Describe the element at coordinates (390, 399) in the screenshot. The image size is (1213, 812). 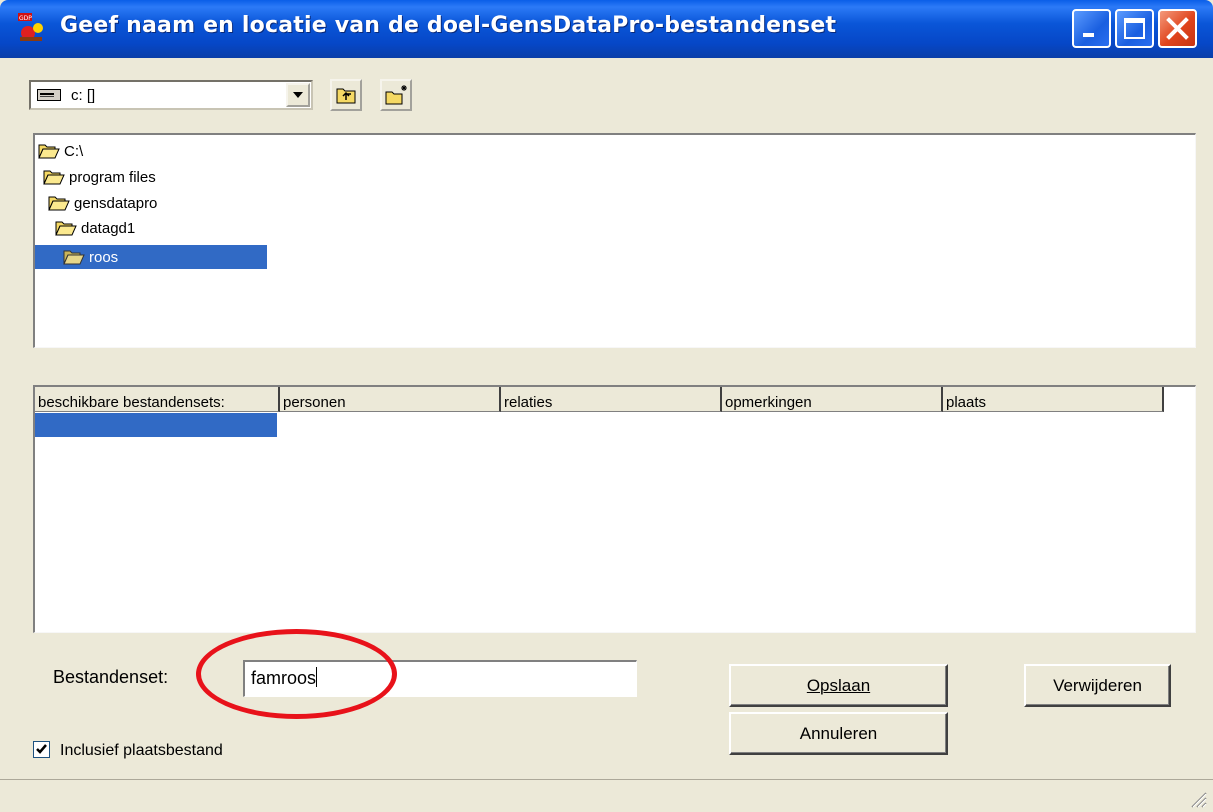
I see `column-header-personen: personen` at that location.